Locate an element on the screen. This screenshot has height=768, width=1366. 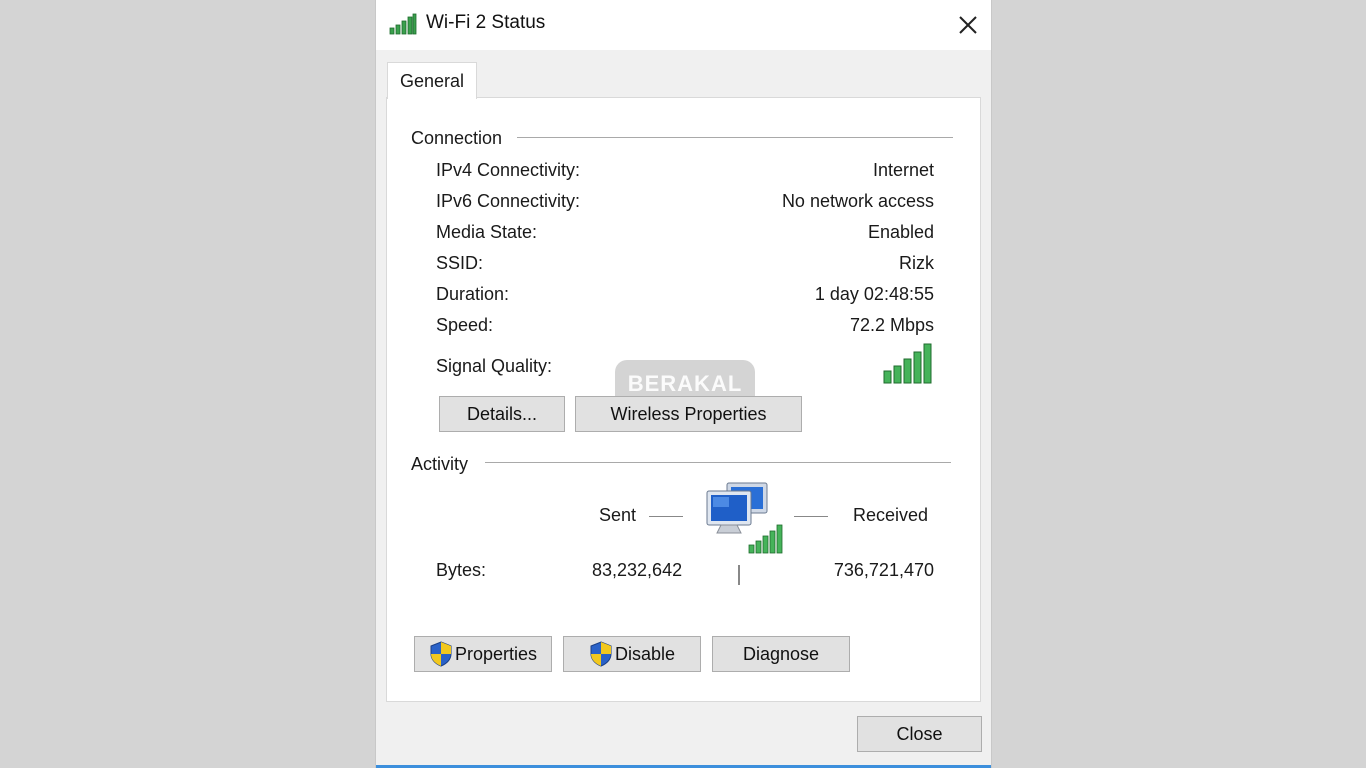
signal-quality-label: Signal Quality: is located at coordinates (494, 366).